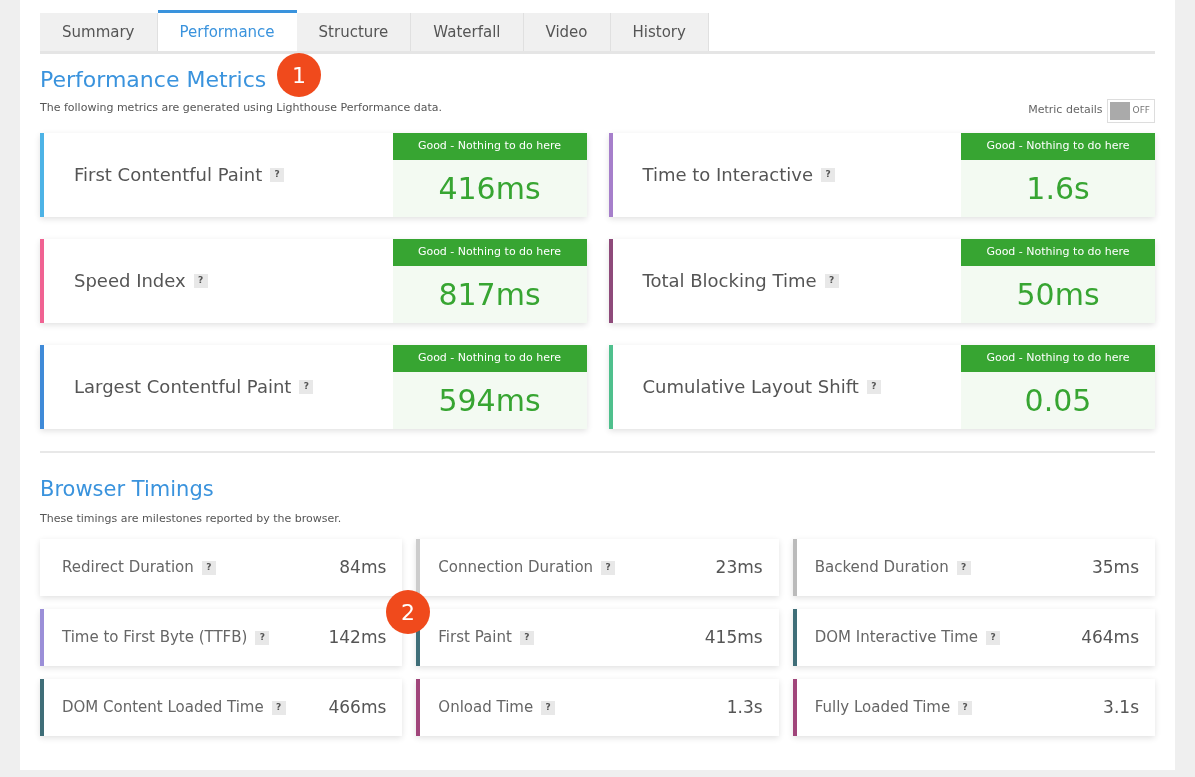  Describe the element at coordinates (191, 518) in the screenshot. I see `section-description: These timings are milestones reported by the browser.` at that location.